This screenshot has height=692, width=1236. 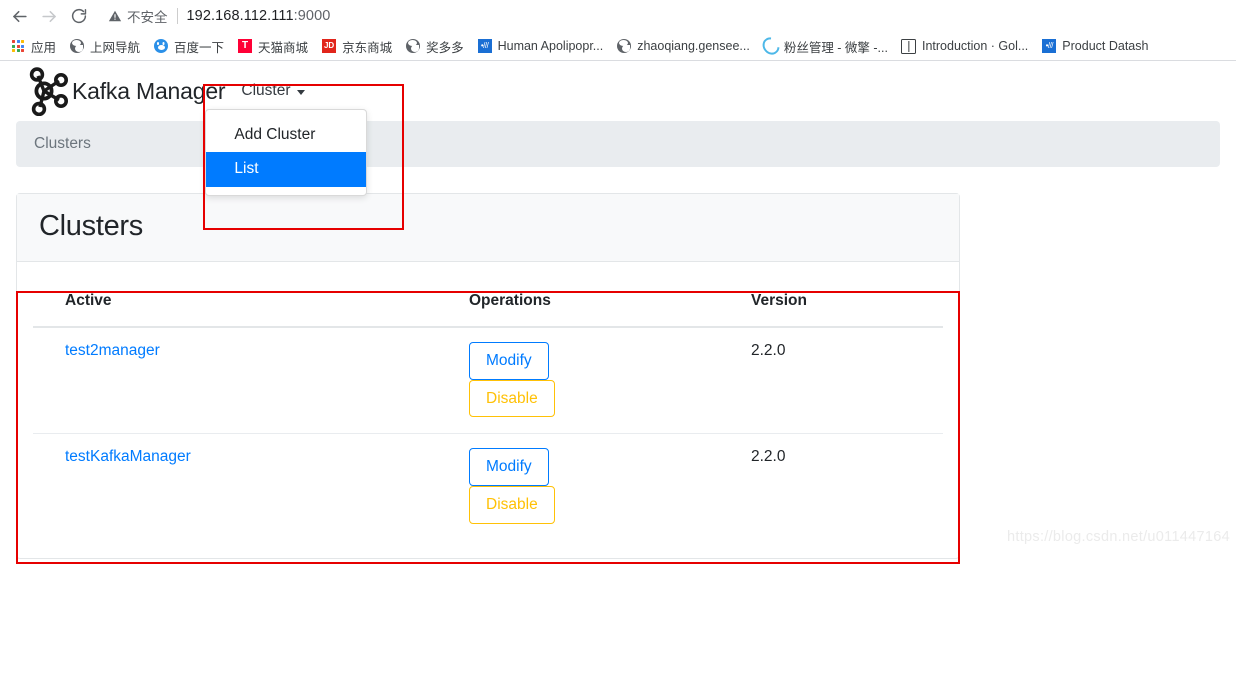 I want to click on bookmark-label: 百度一下, so click(x=199, y=47).